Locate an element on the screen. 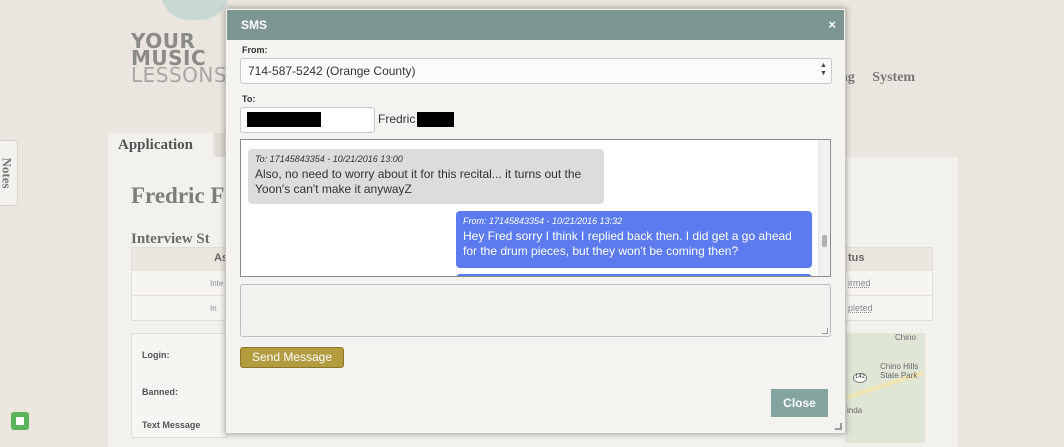 The height and width of the screenshot is (447, 1064). chat-widget-icon is located at coordinates (20, 421).